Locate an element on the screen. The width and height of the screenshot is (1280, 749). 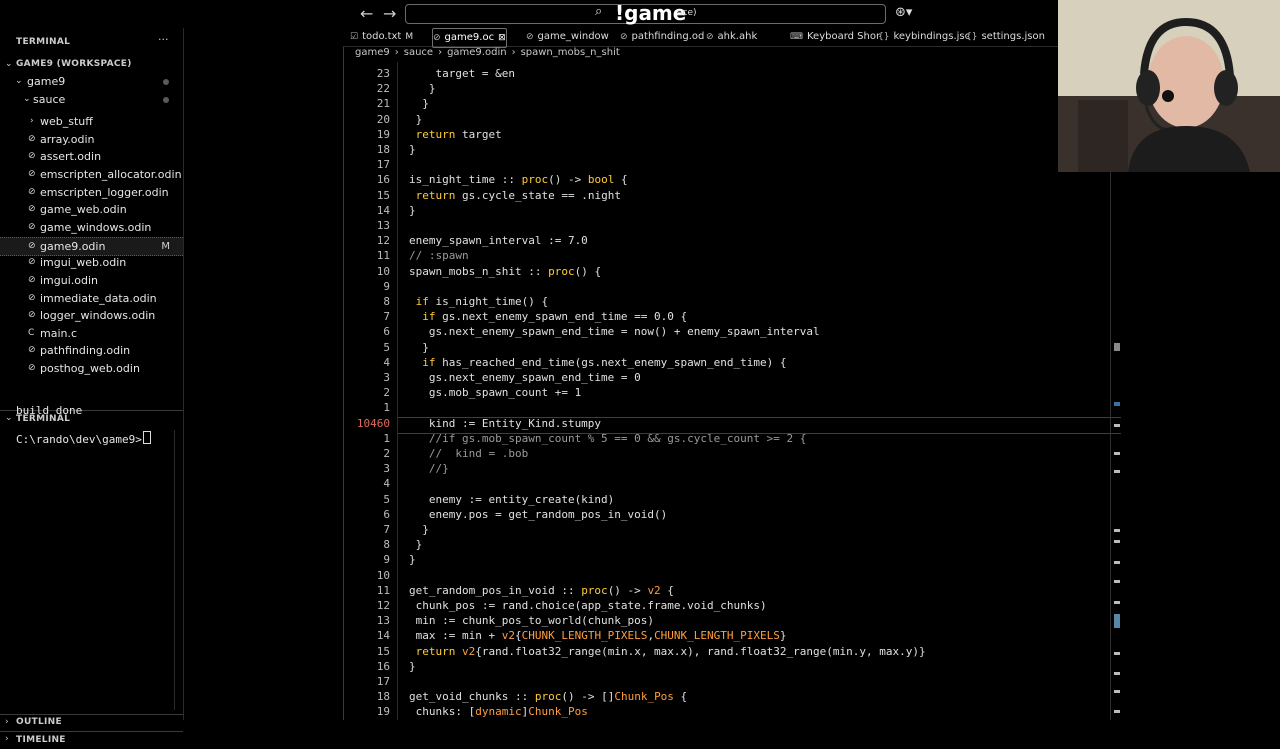
code-line: gs.mob_spawn_count += 1 is located at coordinates (495, 392).